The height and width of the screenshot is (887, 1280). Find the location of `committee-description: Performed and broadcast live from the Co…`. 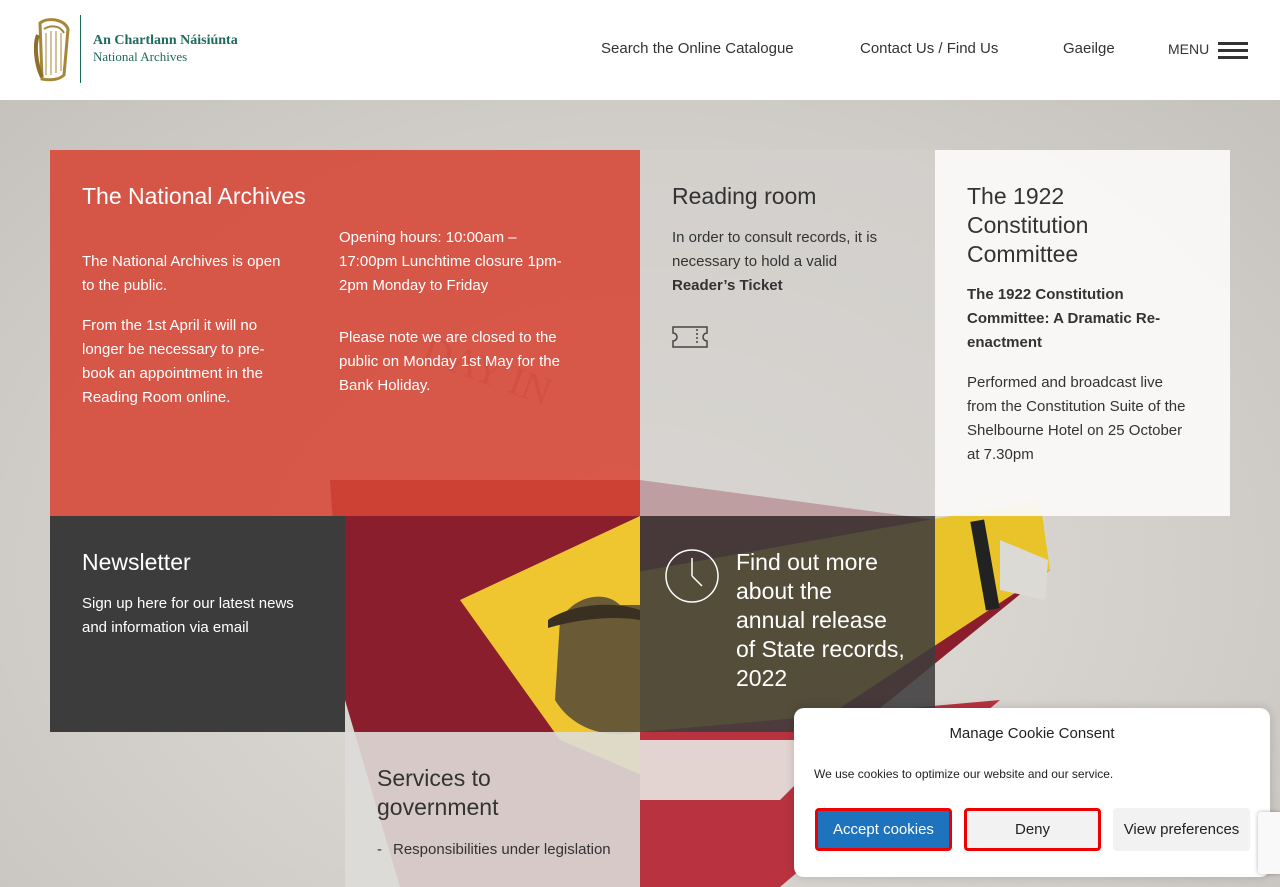

committee-description: Performed and broadcast live from the Co… is located at coordinates (1076, 418).